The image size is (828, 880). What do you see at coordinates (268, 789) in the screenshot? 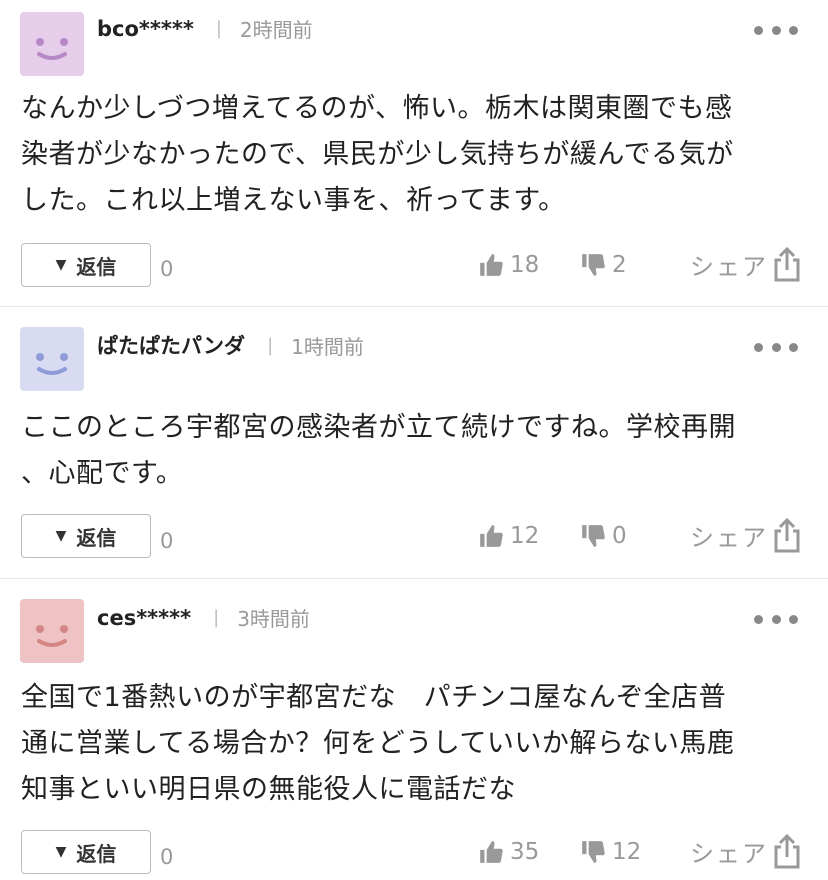
I see `comment-line: 知事といい明日県の無能役人に電話だな` at bounding box center [268, 789].